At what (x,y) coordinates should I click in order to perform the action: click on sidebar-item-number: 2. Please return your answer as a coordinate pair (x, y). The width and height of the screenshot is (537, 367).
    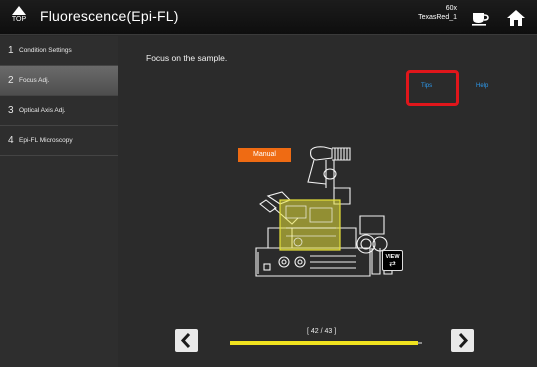
    Looking at the image, I should click on (11, 80).